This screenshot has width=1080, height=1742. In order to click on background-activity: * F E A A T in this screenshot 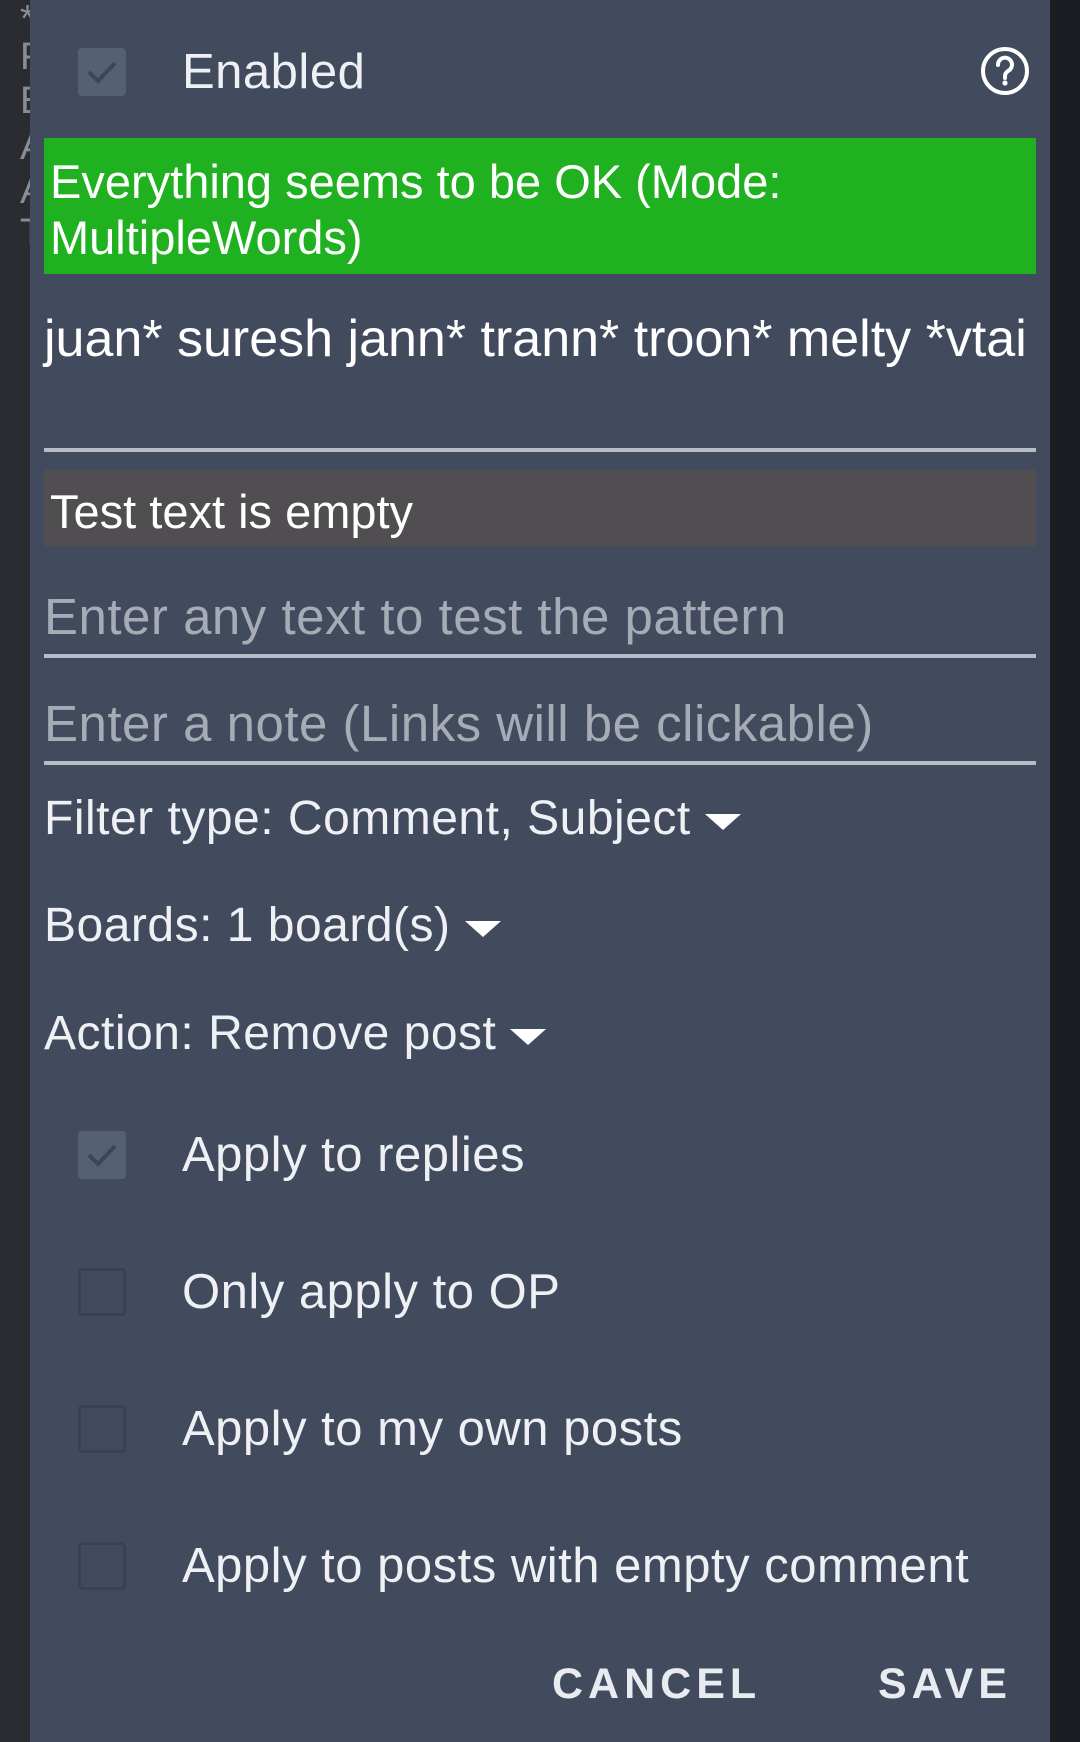, I will do `click(22, 871)`.